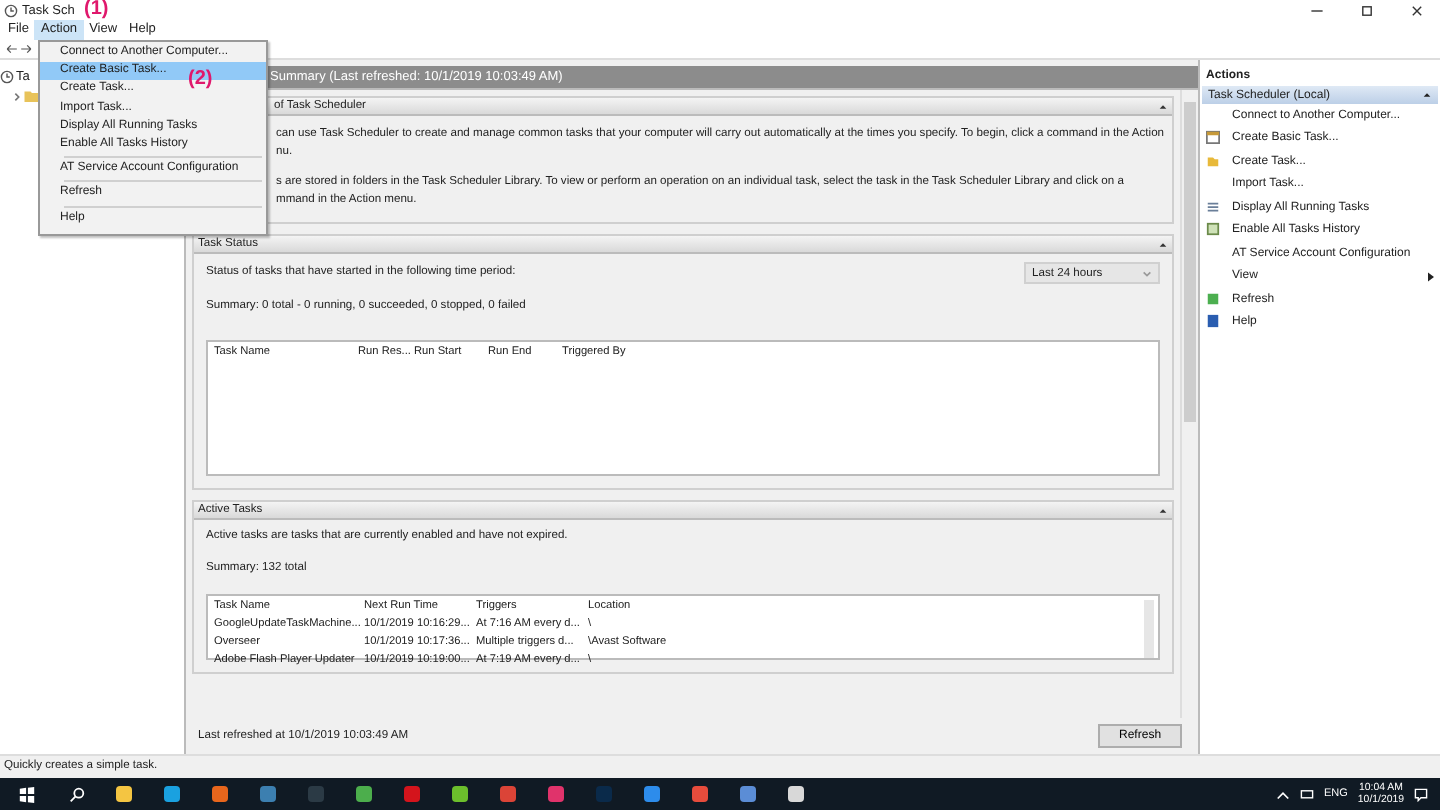 The width and height of the screenshot is (1440, 810). What do you see at coordinates (1213, 137) in the screenshot?
I see `calendar-icon` at bounding box center [1213, 137].